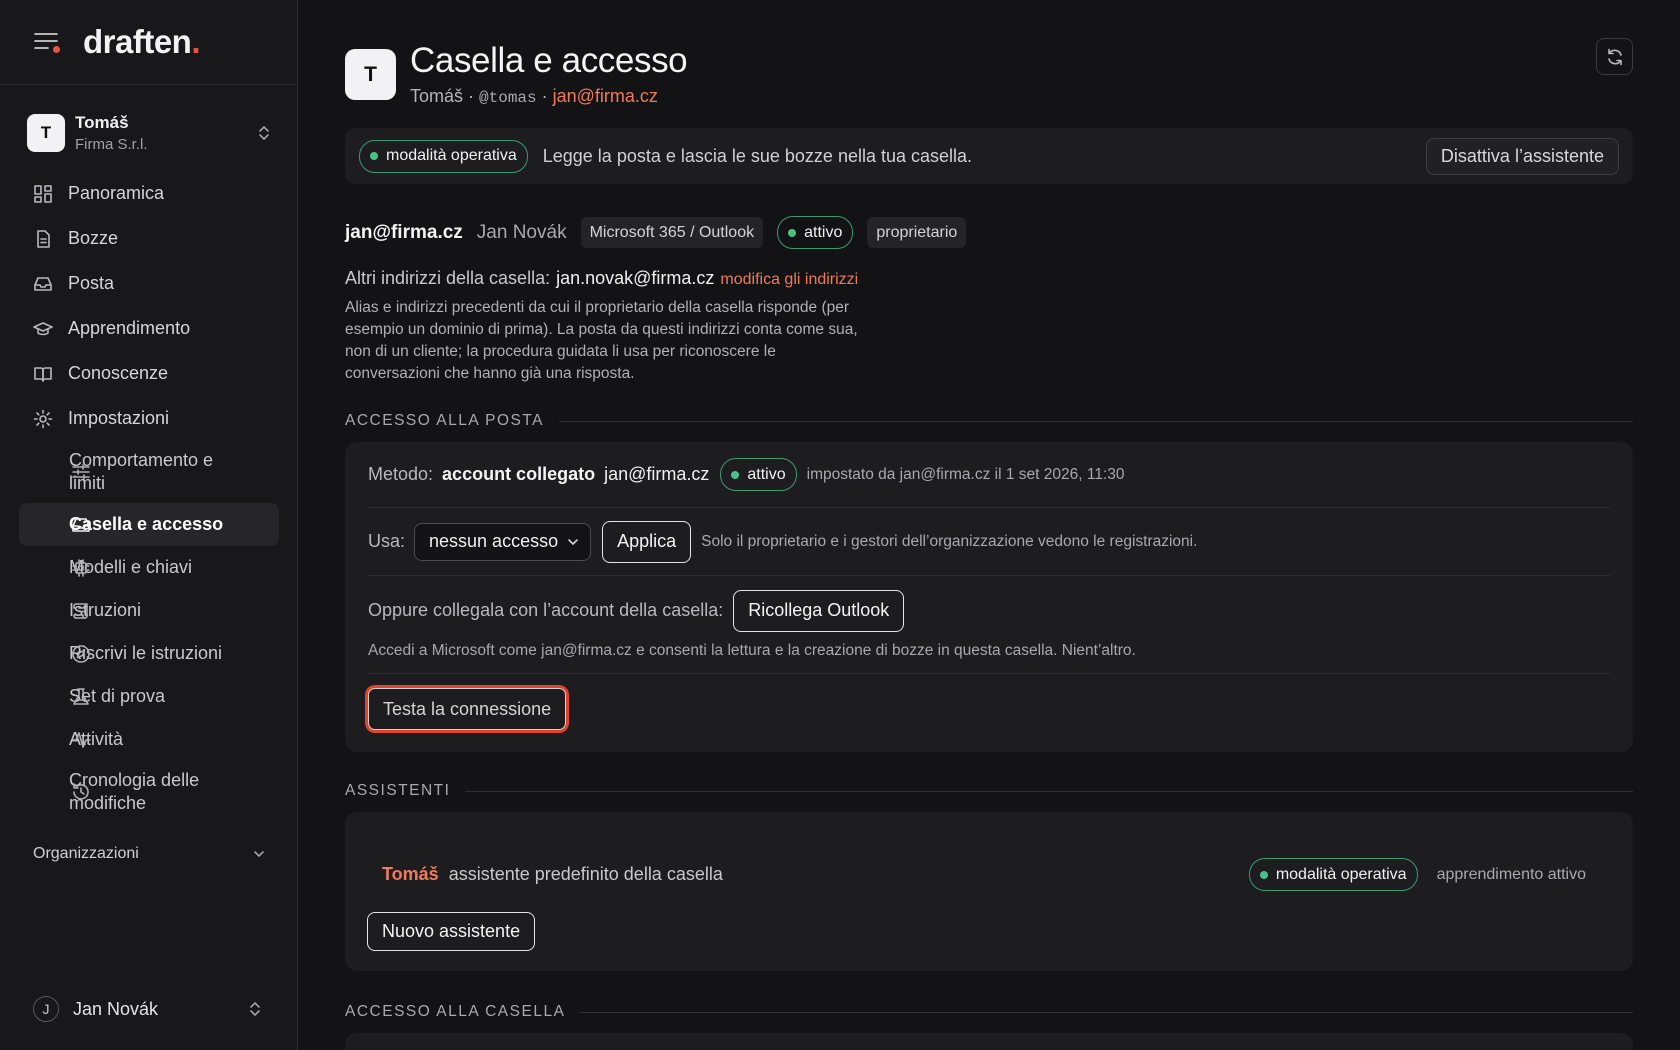  I want to click on gear-icon, so click(43, 419).